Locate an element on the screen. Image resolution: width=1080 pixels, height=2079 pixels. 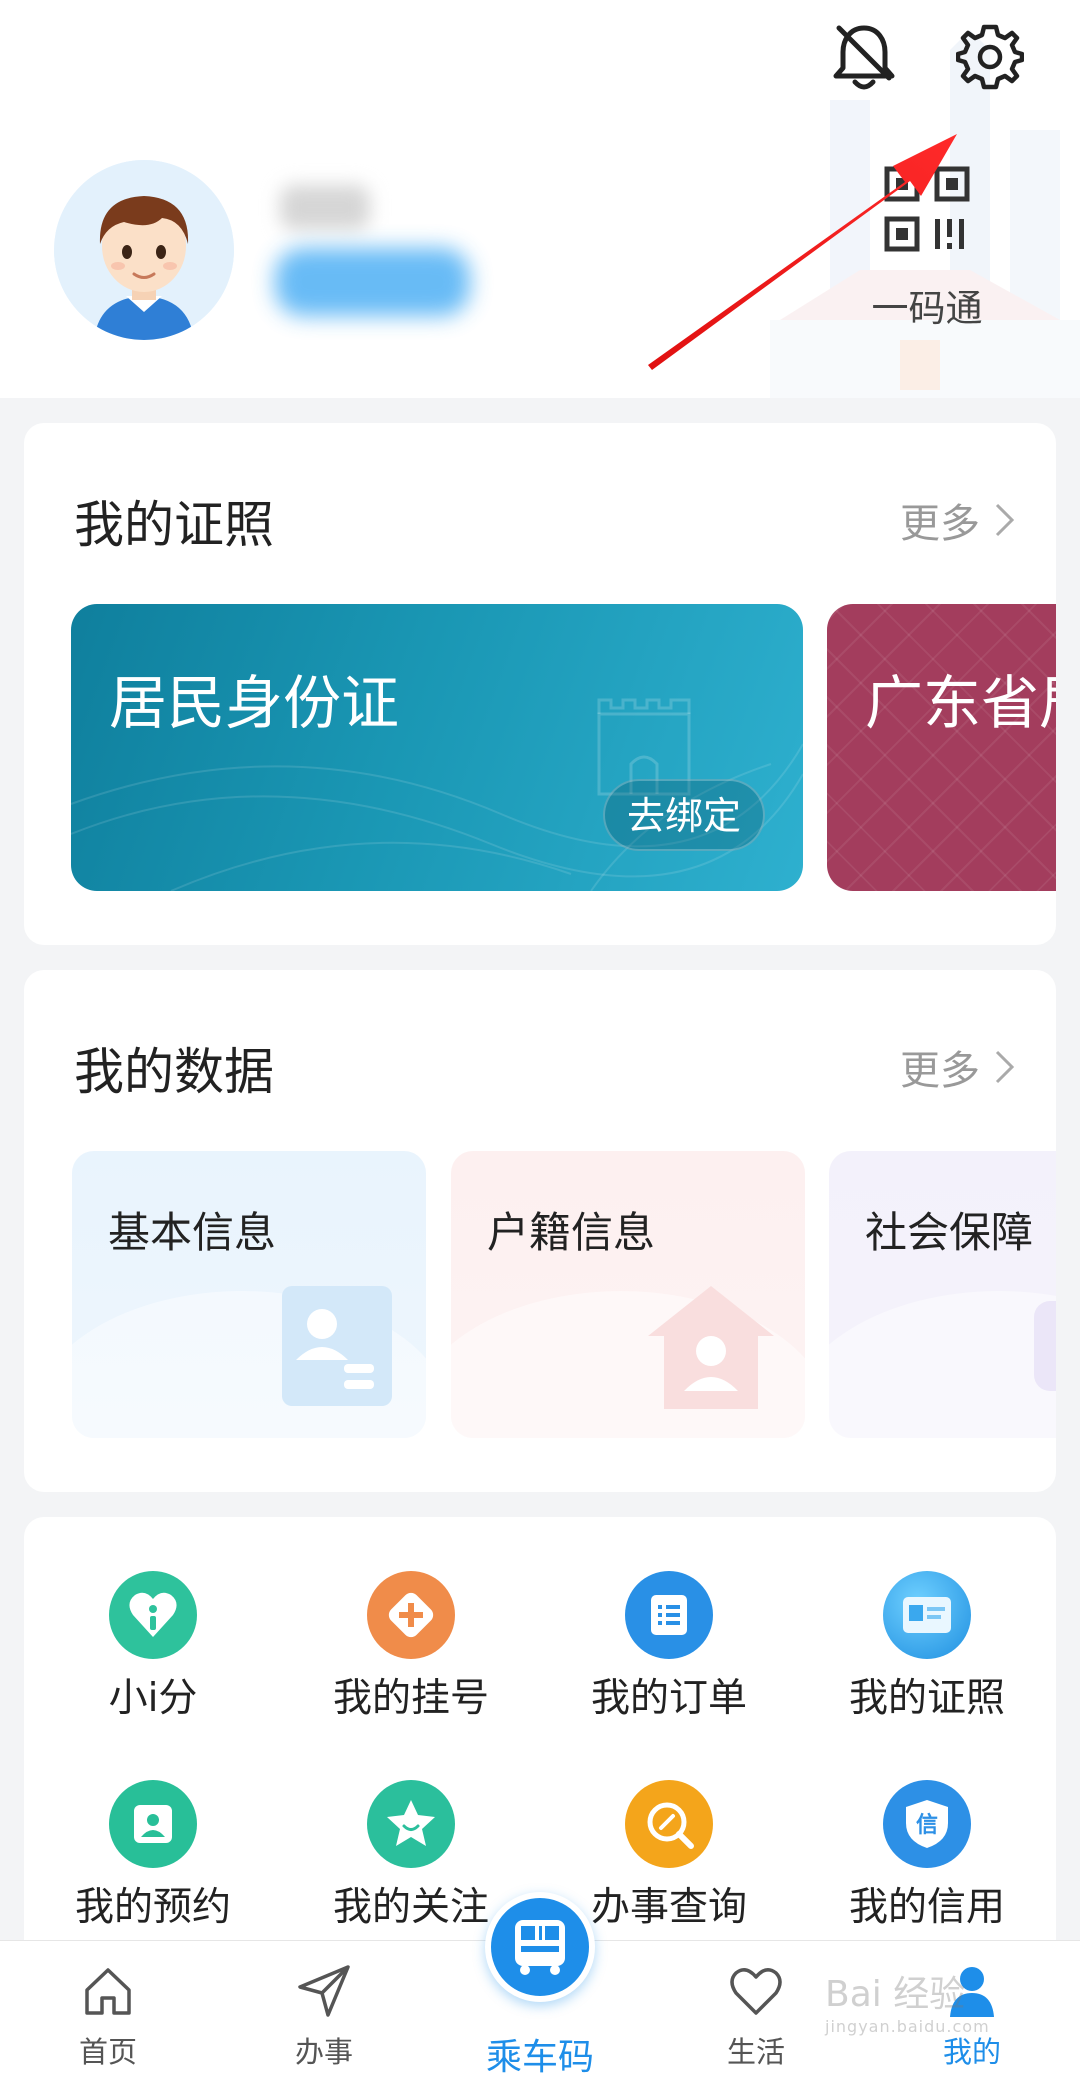
service-label: 小i分 is located at coordinates (153, 1698).